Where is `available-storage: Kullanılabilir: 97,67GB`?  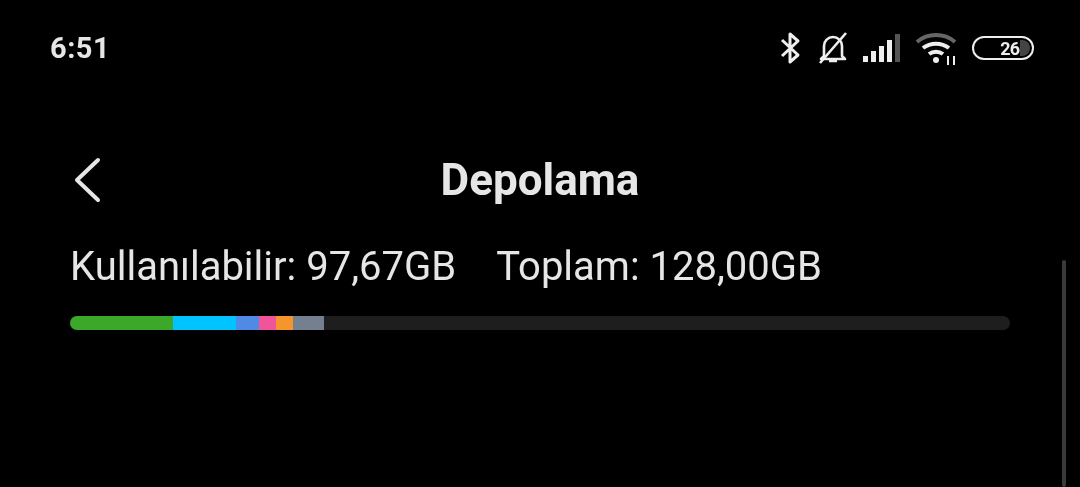
available-storage: Kullanılabilir: 97,67GB is located at coordinates (263, 266).